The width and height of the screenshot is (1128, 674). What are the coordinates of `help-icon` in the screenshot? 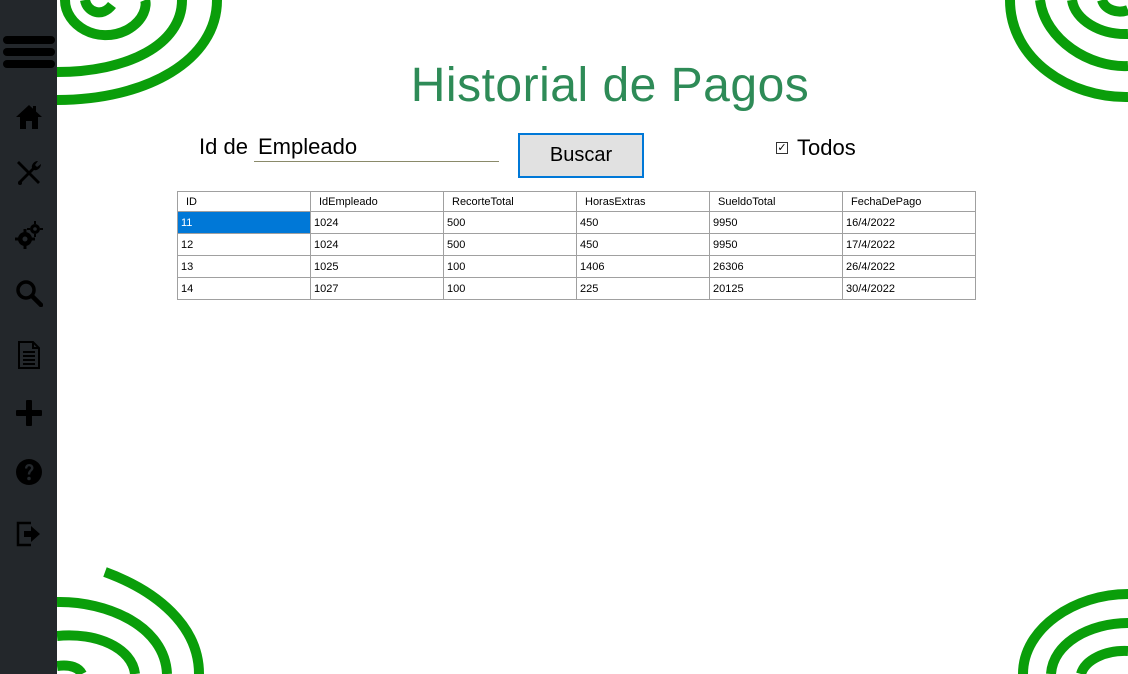 It's located at (28, 472).